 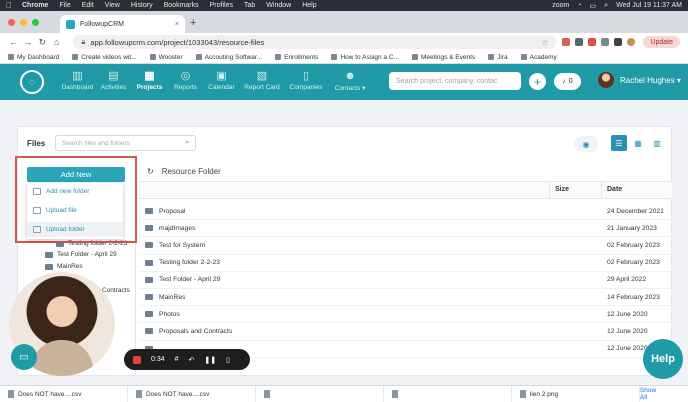 I want to click on battery-icon: ▭, so click(x=593, y=6).